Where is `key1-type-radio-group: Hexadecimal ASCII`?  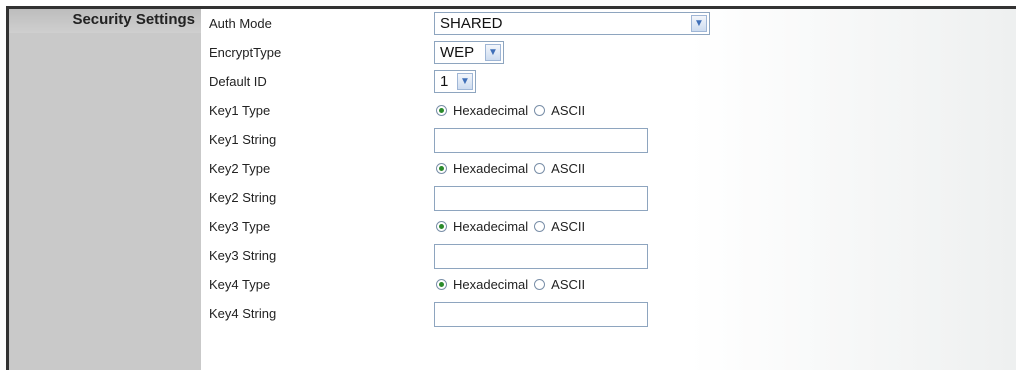 key1-type-radio-group: Hexadecimal ASCII is located at coordinates (513, 110).